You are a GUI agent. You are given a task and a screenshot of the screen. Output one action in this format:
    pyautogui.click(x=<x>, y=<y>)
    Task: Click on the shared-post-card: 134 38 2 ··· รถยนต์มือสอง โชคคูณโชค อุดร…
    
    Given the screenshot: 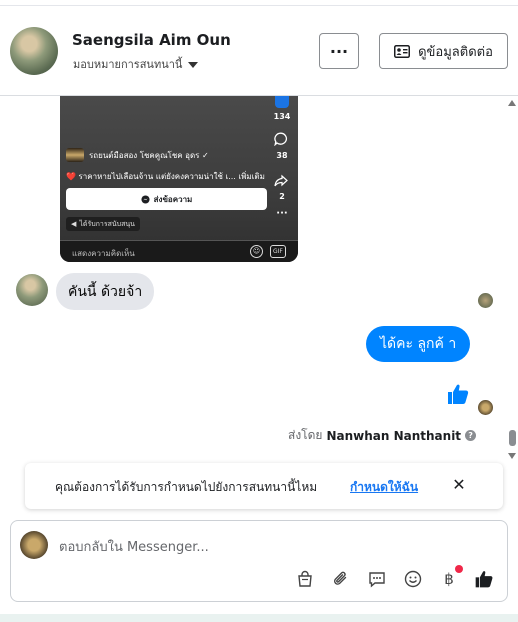 What is the action you would take?
    pyautogui.click(x=179, y=179)
    